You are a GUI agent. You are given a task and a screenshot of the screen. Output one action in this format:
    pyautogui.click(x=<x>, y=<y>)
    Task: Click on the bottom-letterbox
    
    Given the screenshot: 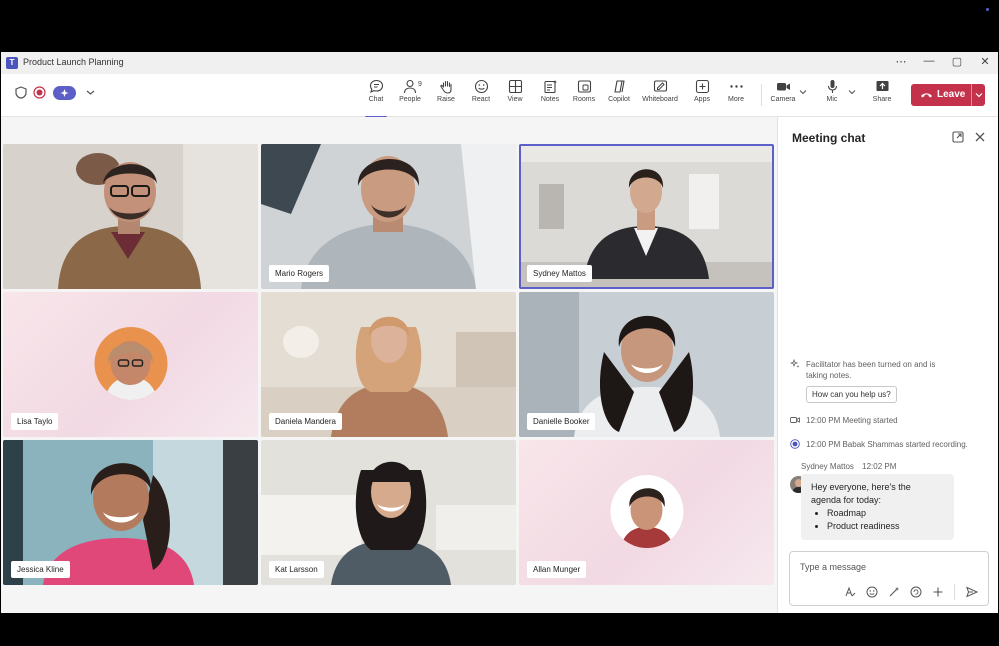 What is the action you would take?
    pyautogui.click(x=499, y=629)
    